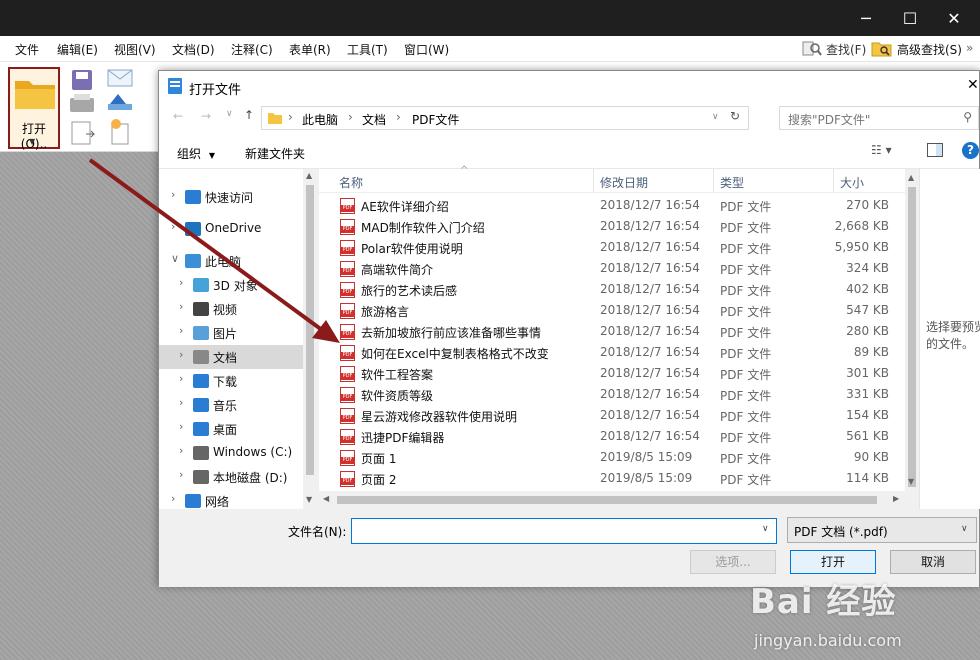  I want to click on open-button: 打开, so click(833, 562).